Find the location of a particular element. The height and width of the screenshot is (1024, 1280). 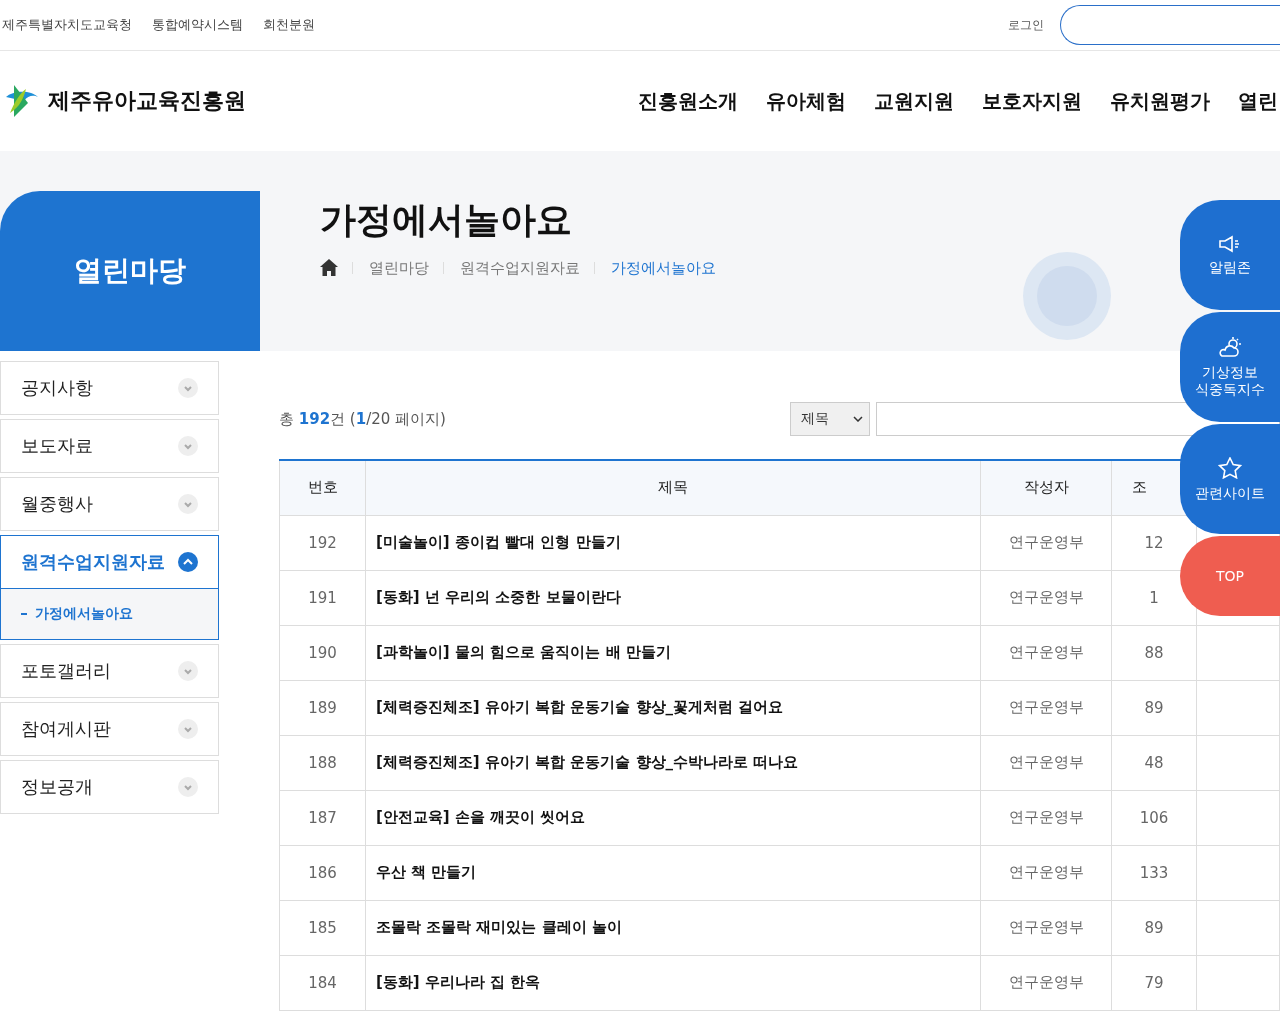

column-header: 번호 is located at coordinates (322, 487).